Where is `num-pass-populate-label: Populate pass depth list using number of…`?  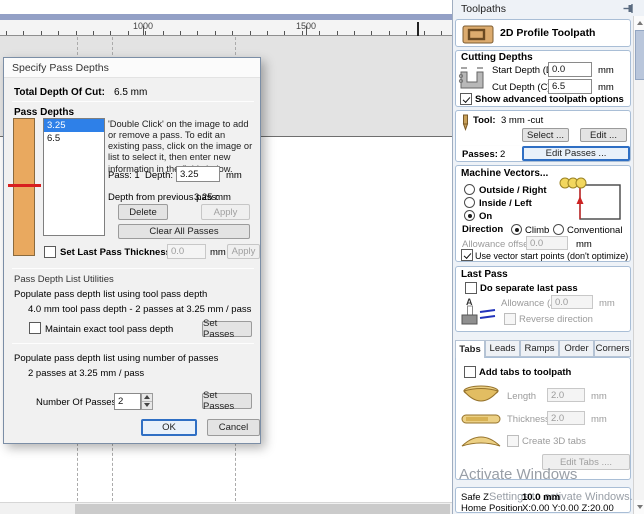 num-pass-populate-label: Populate pass depth list using number of… is located at coordinates (116, 358).